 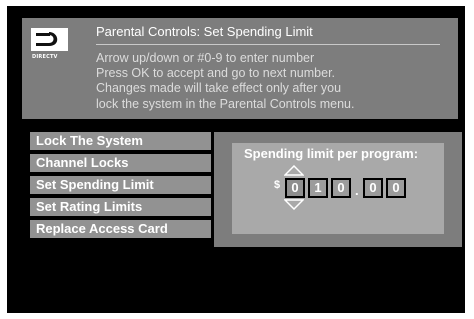 What do you see at coordinates (331, 153) in the screenshot?
I see `spending-limit-label: Spending limit per program:` at bounding box center [331, 153].